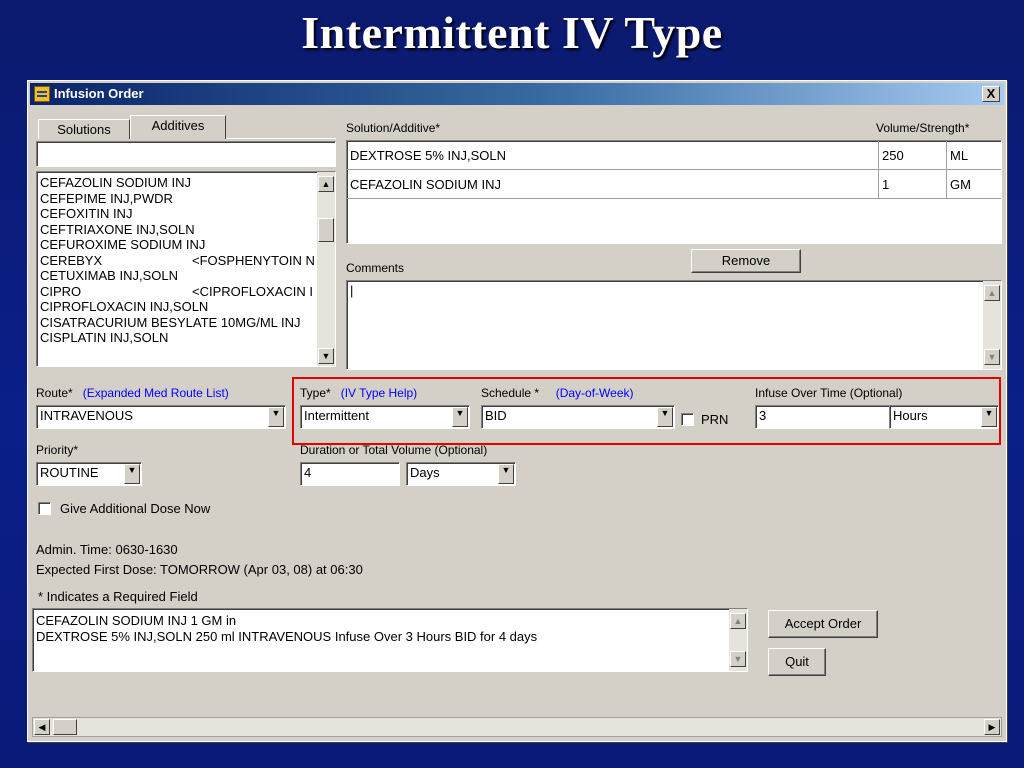 The height and width of the screenshot is (768, 1024). What do you see at coordinates (613, 155) in the screenshot?
I see `grid-cell-name: DEXTROSE 5% INJ,SOLN` at bounding box center [613, 155].